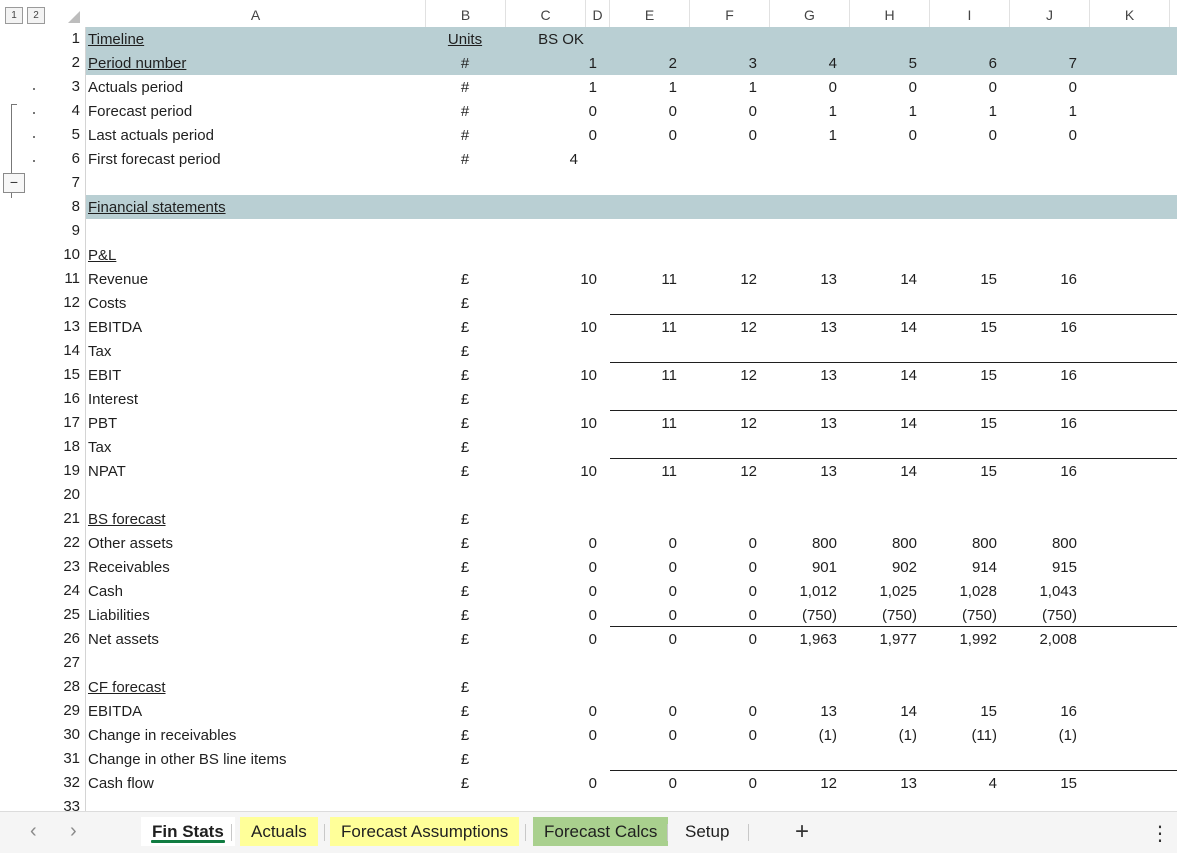 The image size is (1177, 853). I want to click on row-header: 27, so click(66, 663).